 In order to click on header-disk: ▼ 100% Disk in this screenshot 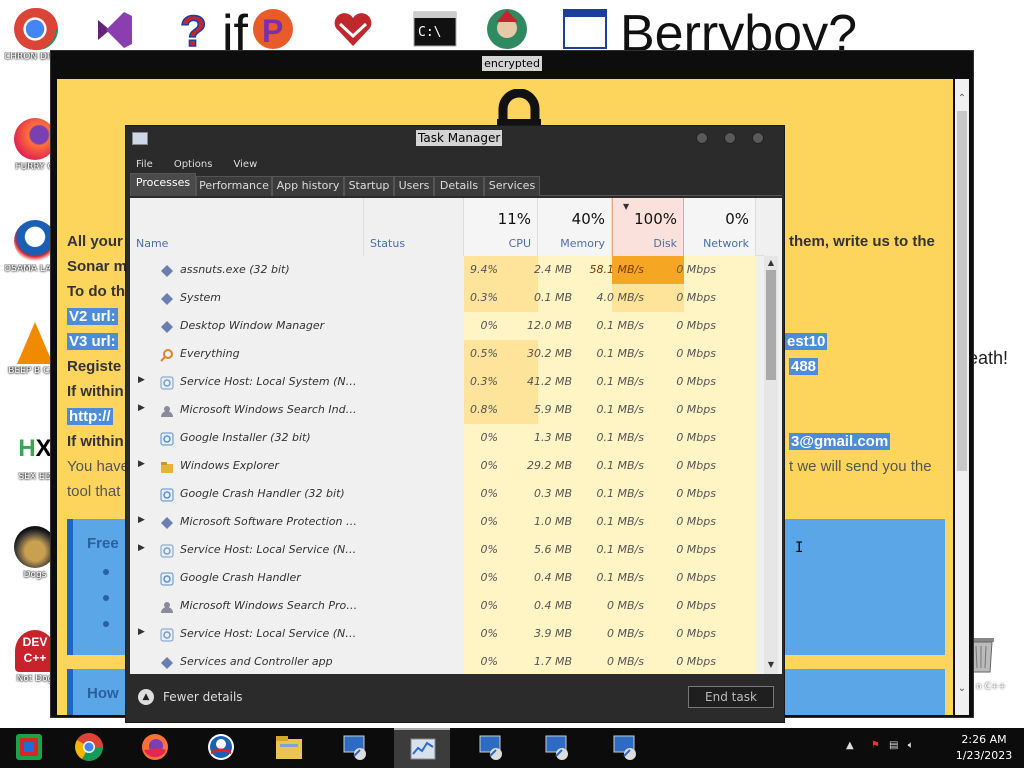, I will do `click(648, 227)`.